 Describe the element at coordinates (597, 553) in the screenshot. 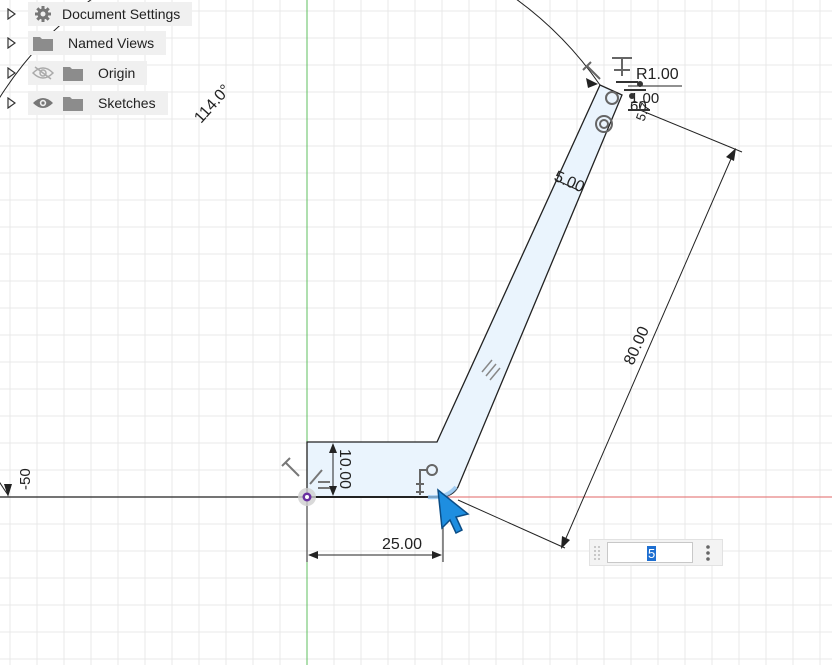

I see `drag-handle-icon` at that location.